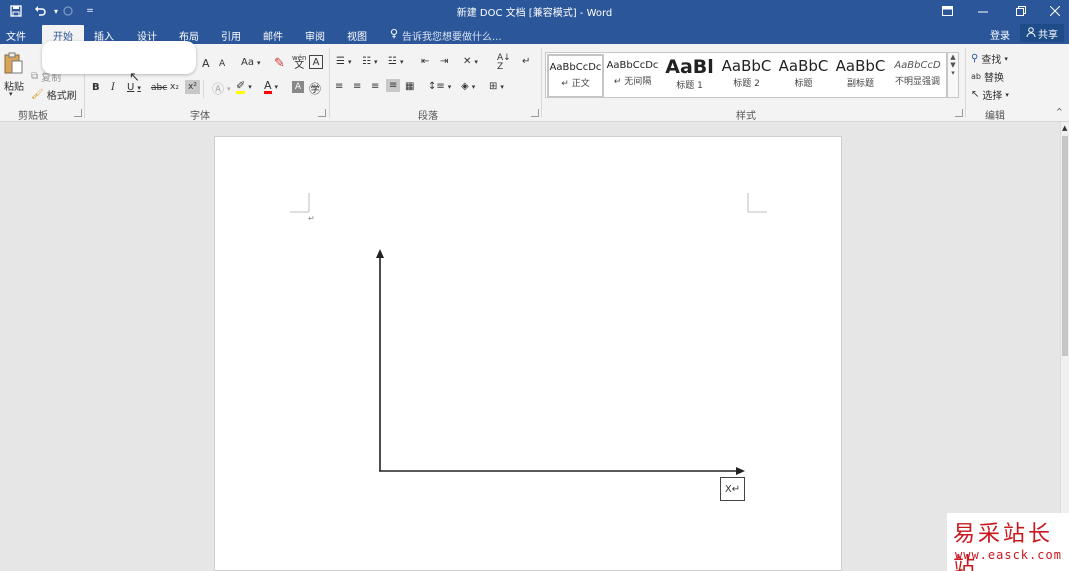 This screenshot has height=571, width=1069. Describe the element at coordinates (380, 360) in the screenshot. I see `y-axis-arrow` at that location.